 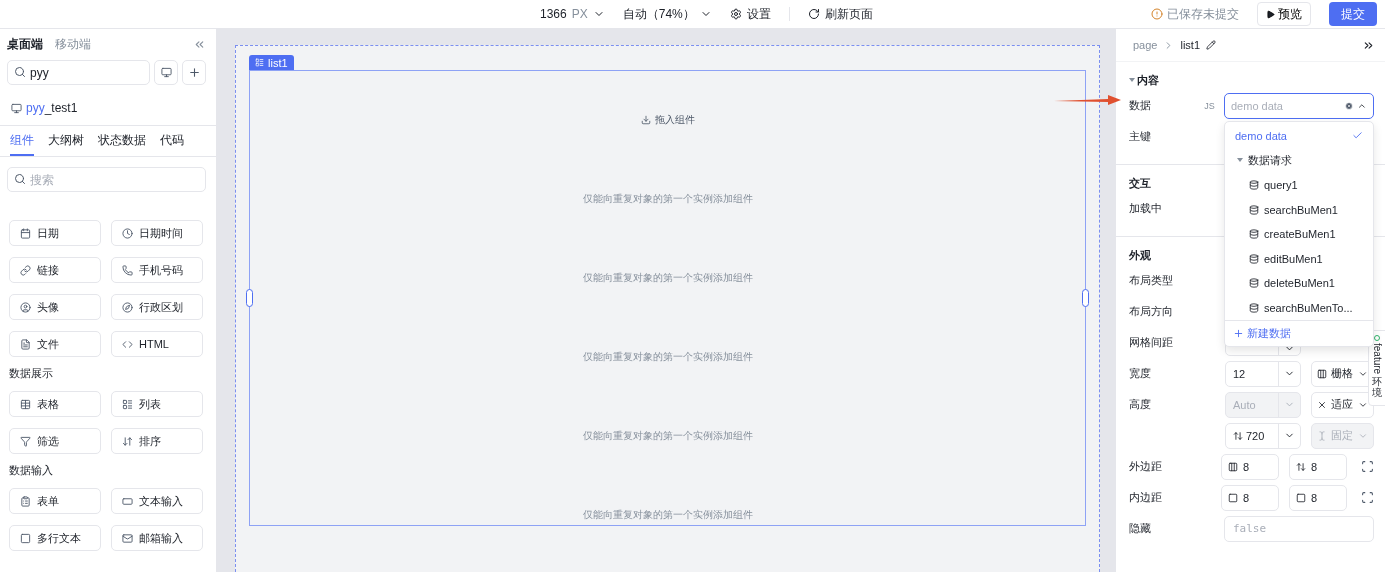 What do you see at coordinates (1203, 14) in the screenshot?
I see `save-status: 已保存未提交` at bounding box center [1203, 14].